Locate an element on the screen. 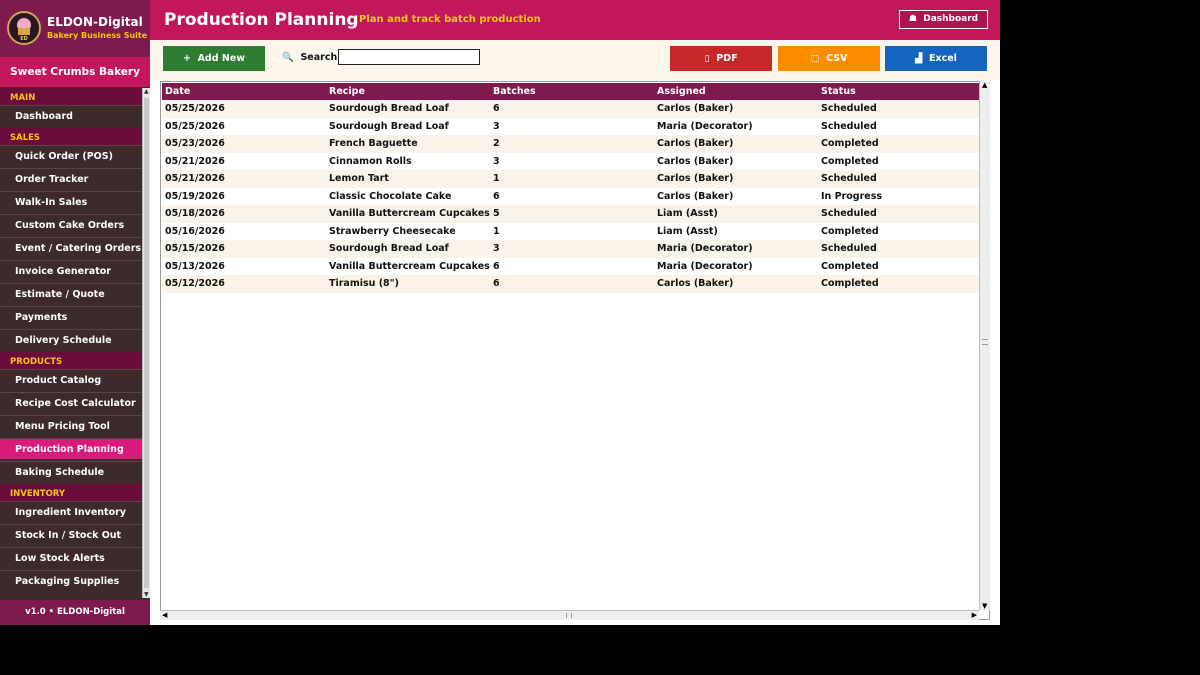 The height and width of the screenshot is (675, 1200). brand-name: ELDON-Digital is located at coordinates (95, 22).